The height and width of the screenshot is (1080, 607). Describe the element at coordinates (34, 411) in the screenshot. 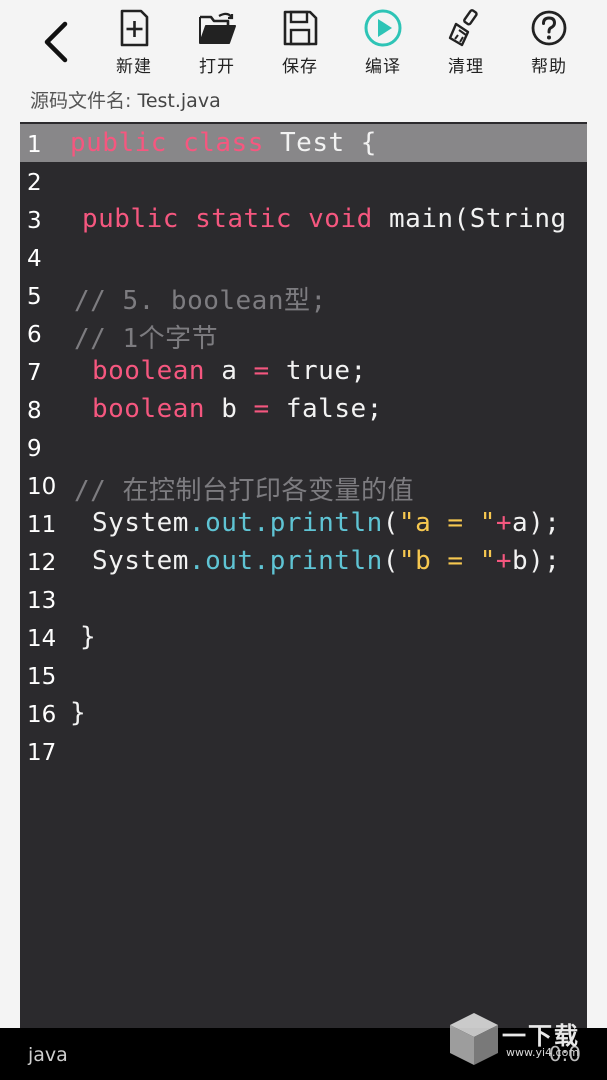

I see `line-number: 8` at that location.